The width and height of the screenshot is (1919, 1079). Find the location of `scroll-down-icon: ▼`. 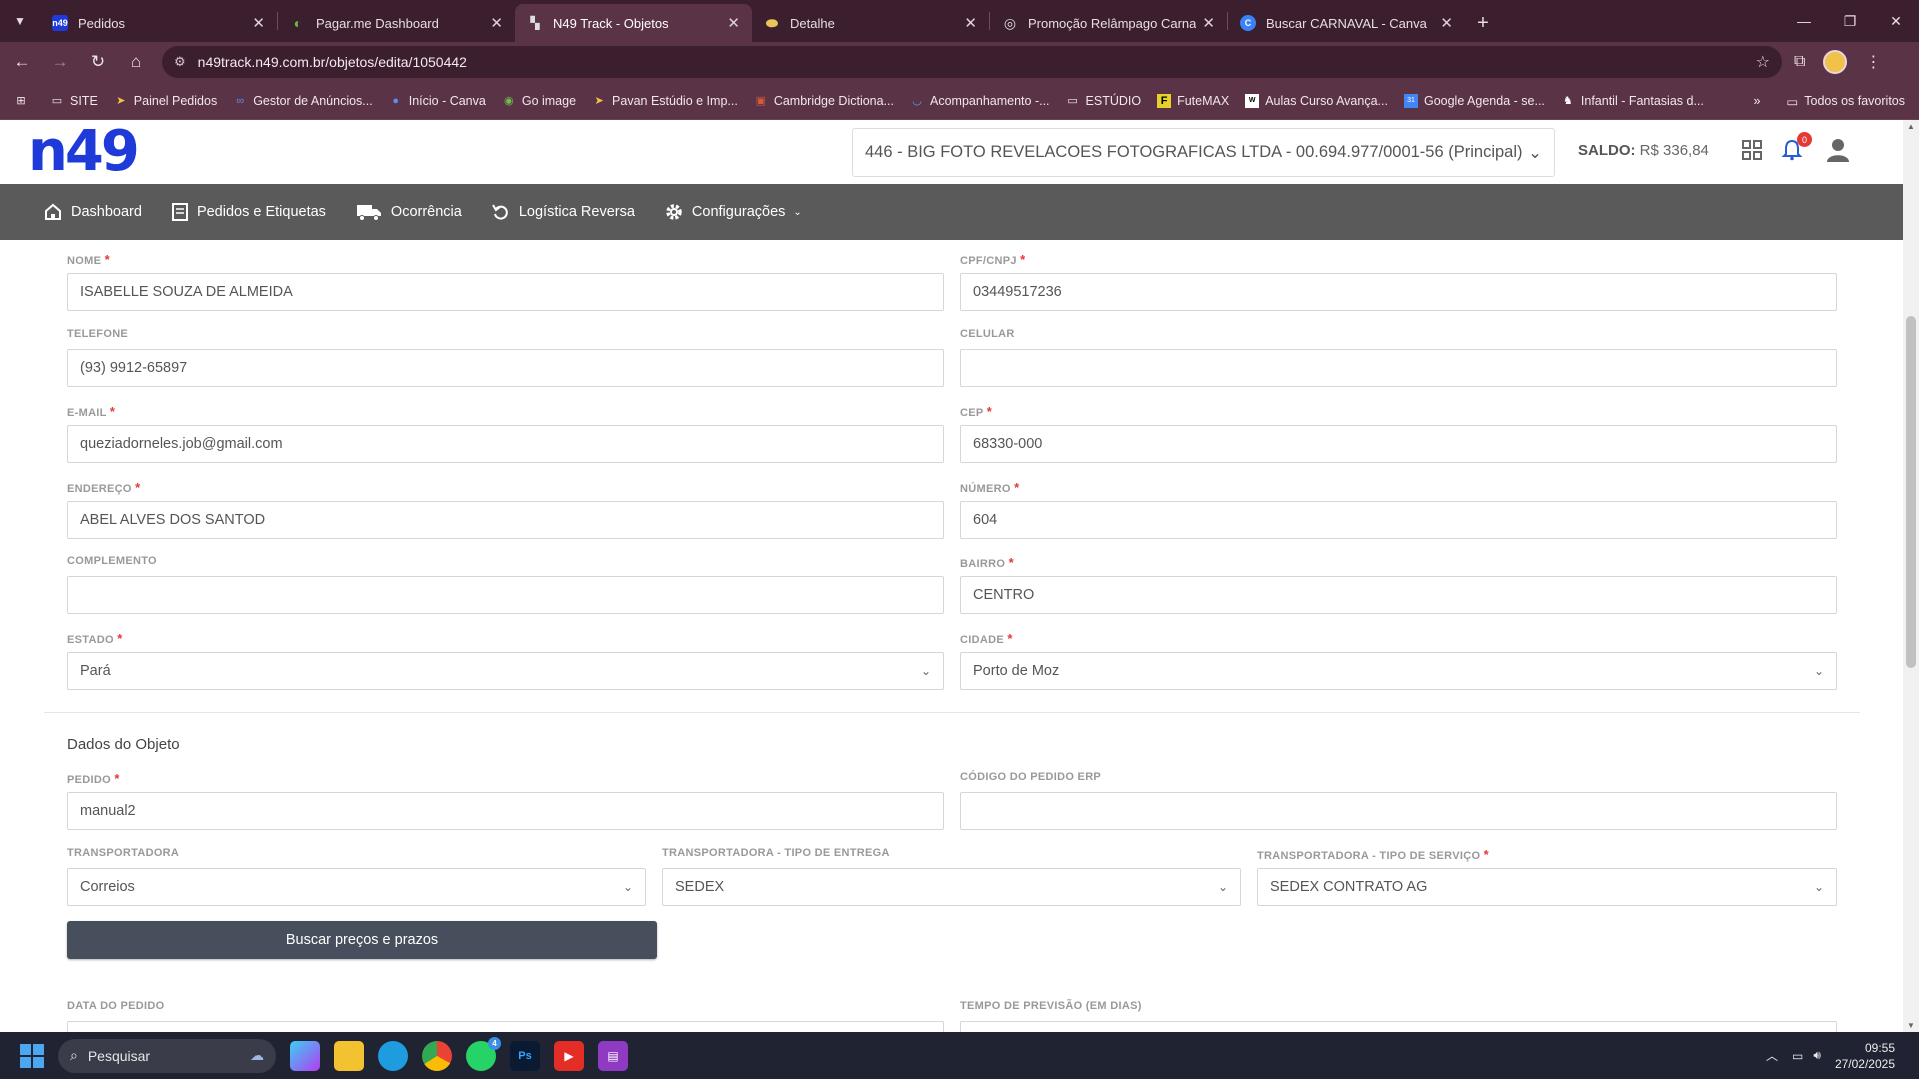

scroll-down-icon: ▼ is located at coordinates (1911, 1025).